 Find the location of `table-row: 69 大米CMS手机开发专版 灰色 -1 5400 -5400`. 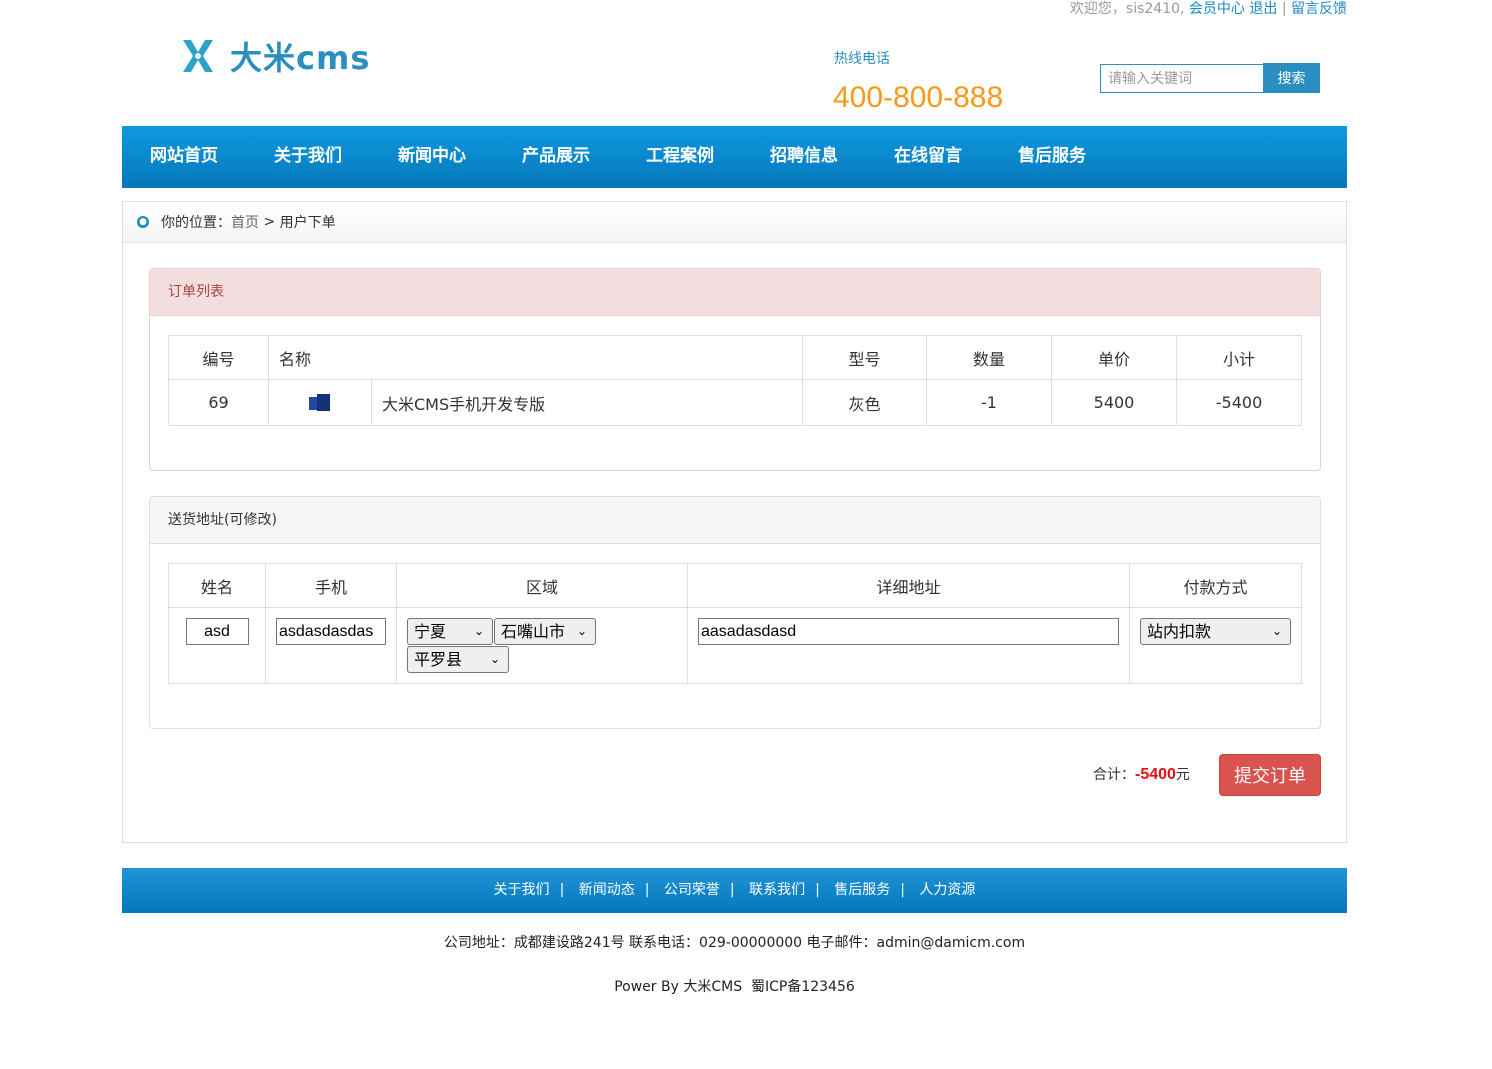

table-row: 69 大米CMS手机开发专版 灰色 -1 5400 -5400 is located at coordinates (735, 402).